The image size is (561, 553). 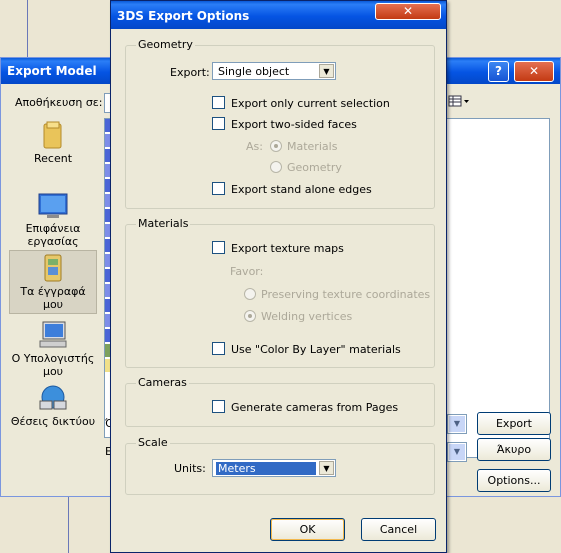 I want to click on checkbox-label: Export texture maps, so click(x=287, y=248).